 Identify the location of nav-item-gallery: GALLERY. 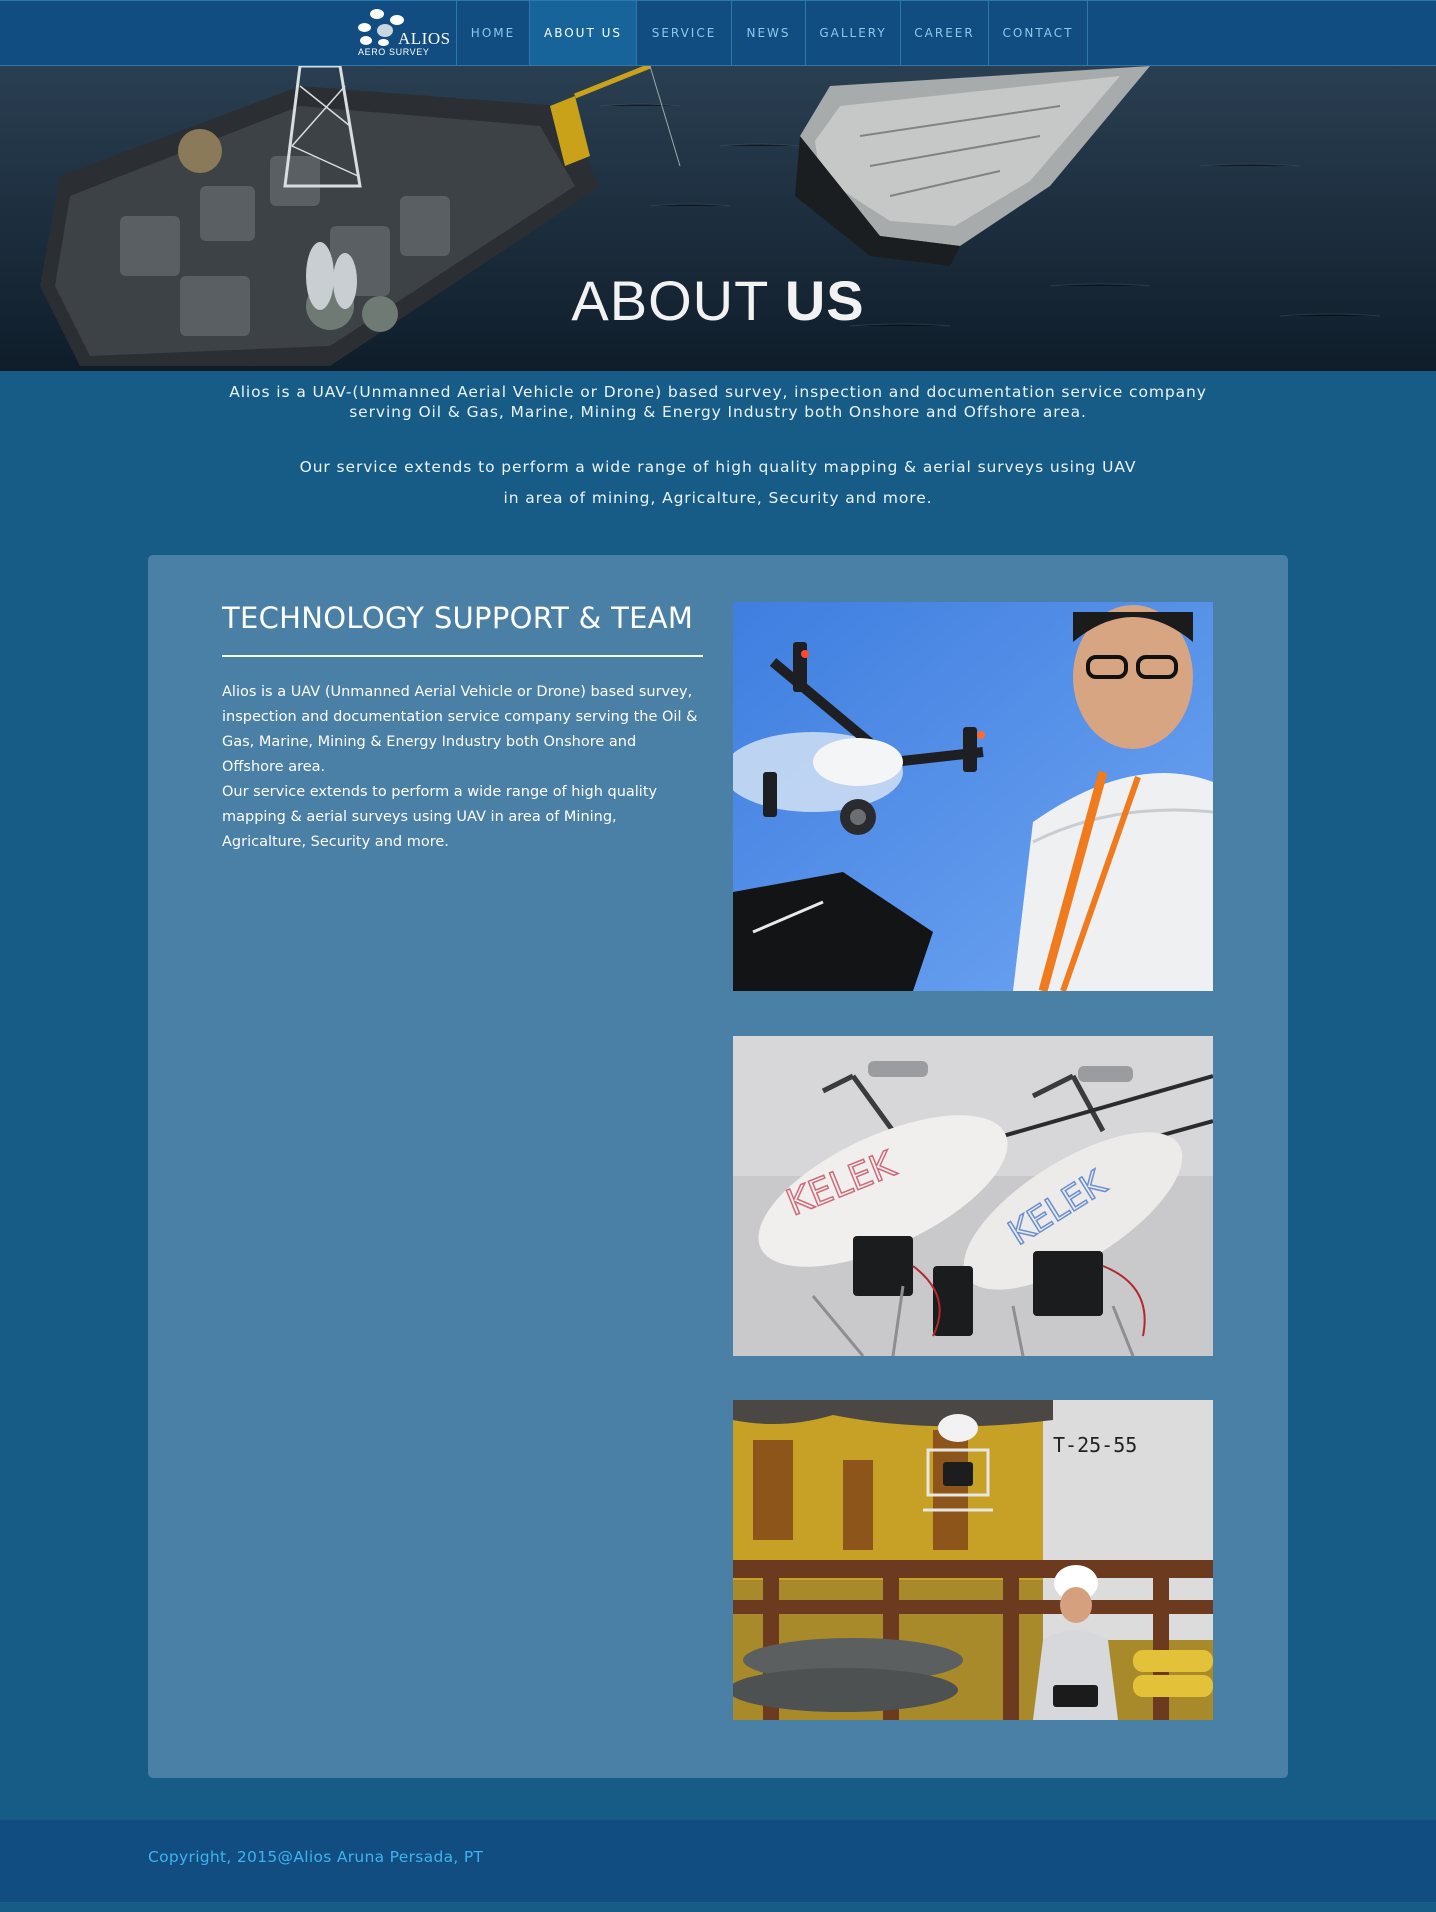
(852, 33).